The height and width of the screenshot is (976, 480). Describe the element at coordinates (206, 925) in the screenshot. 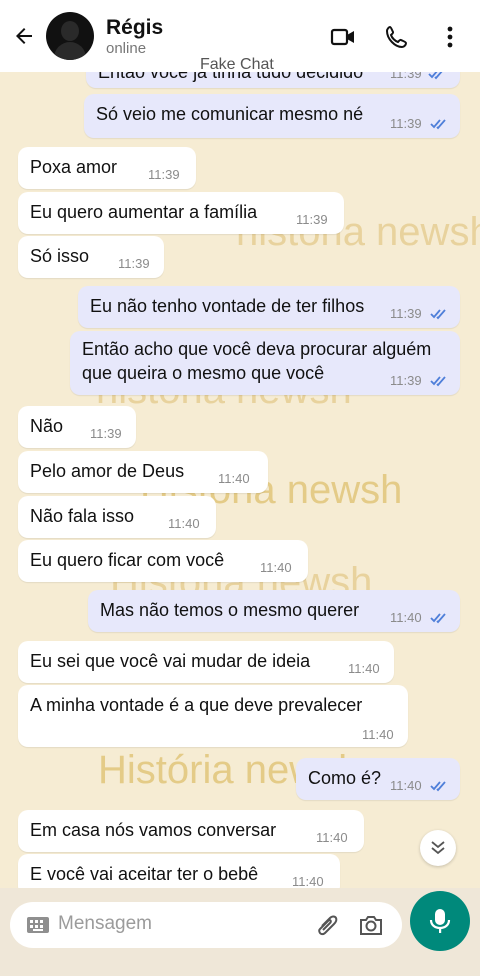

I see `message-input: Mensagem` at that location.